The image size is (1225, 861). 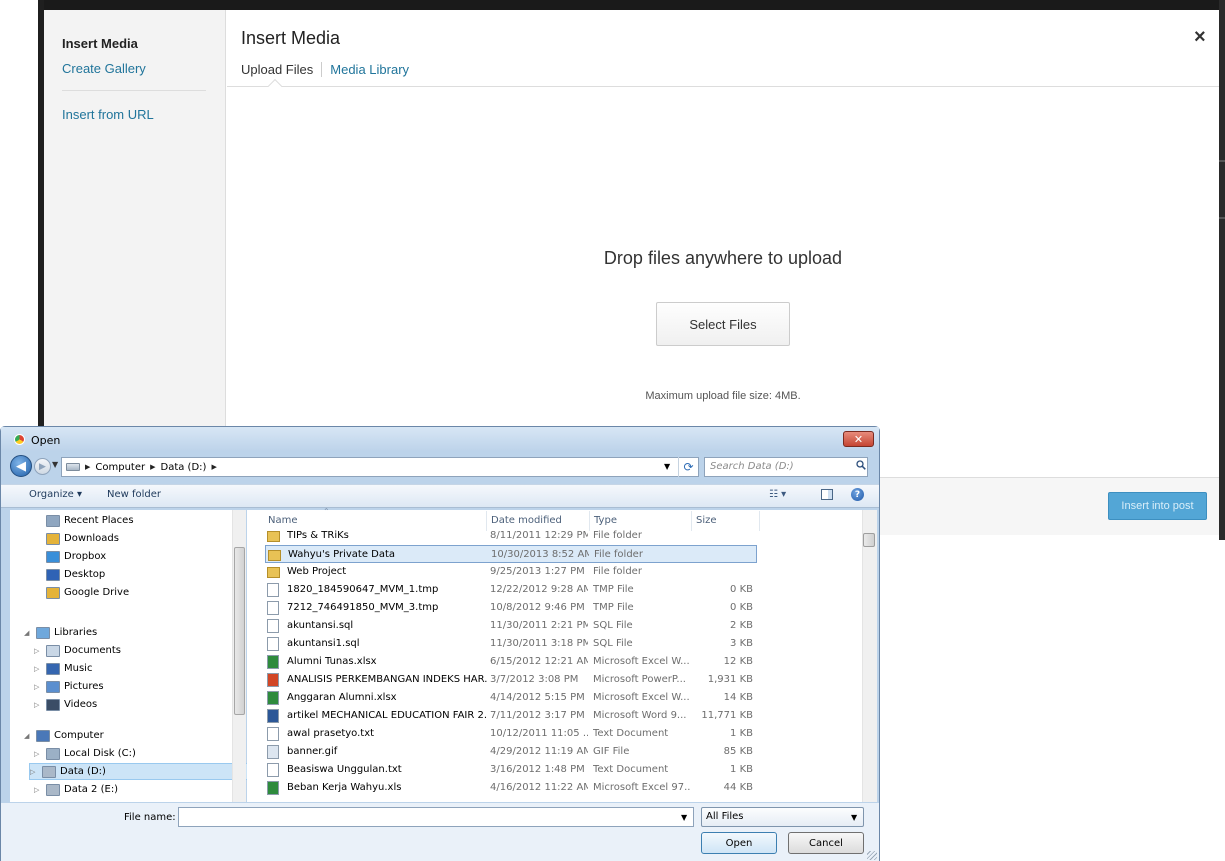 What do you see at coordinates (184, 467) in the screenshot?
I see `breadcrumb-data-d: Data (D:)` at bounding box center [184, 467].